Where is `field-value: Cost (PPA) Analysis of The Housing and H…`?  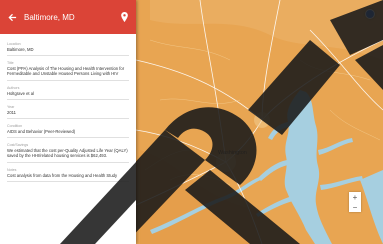 field-value: Cost (PPA) Analysis of The Housing and H… is located at coordinates (68, 73).